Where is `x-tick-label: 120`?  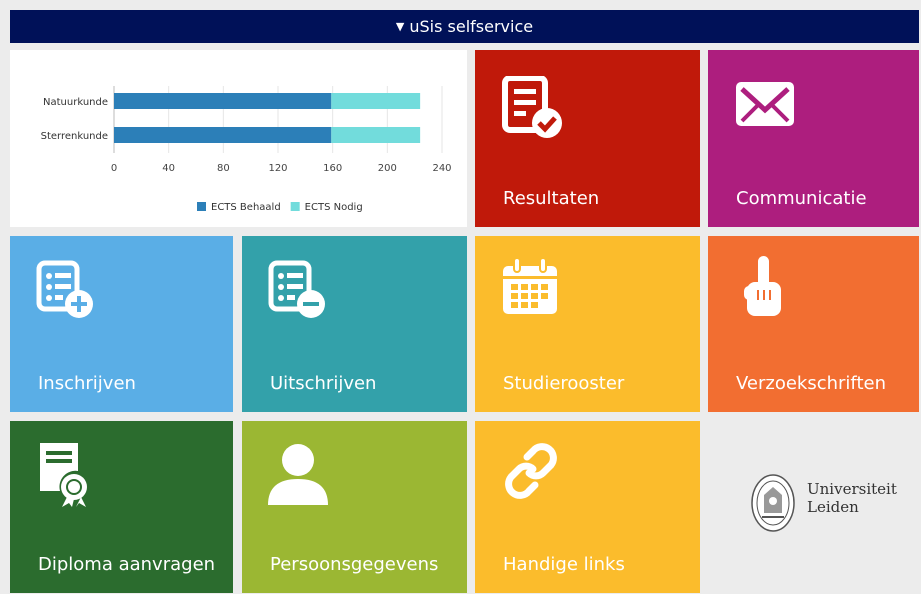 x-tick-label: 120 is located at coordinates (277, 168).